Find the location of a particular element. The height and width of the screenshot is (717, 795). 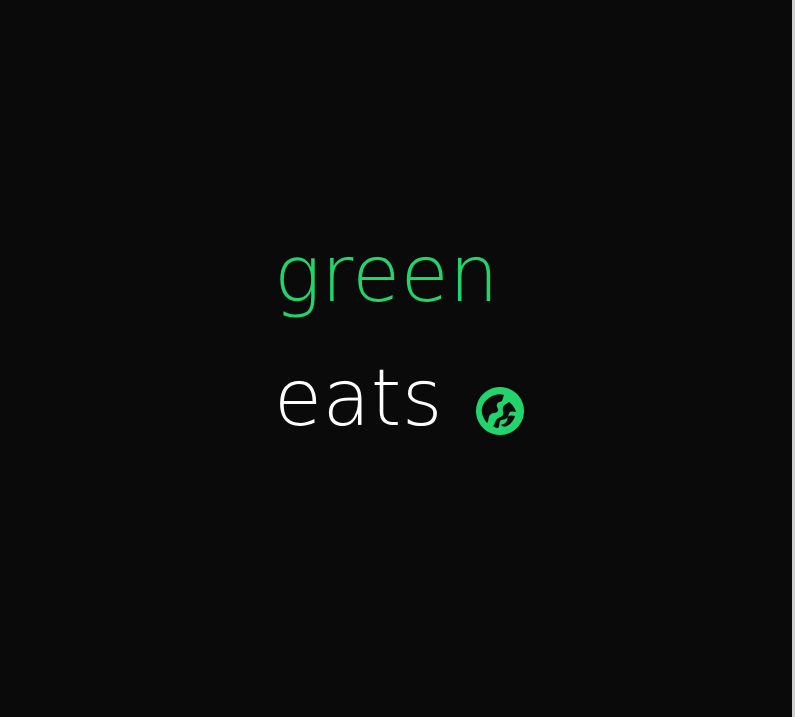

app-logo: green eats is located at coordinates (404, 346).